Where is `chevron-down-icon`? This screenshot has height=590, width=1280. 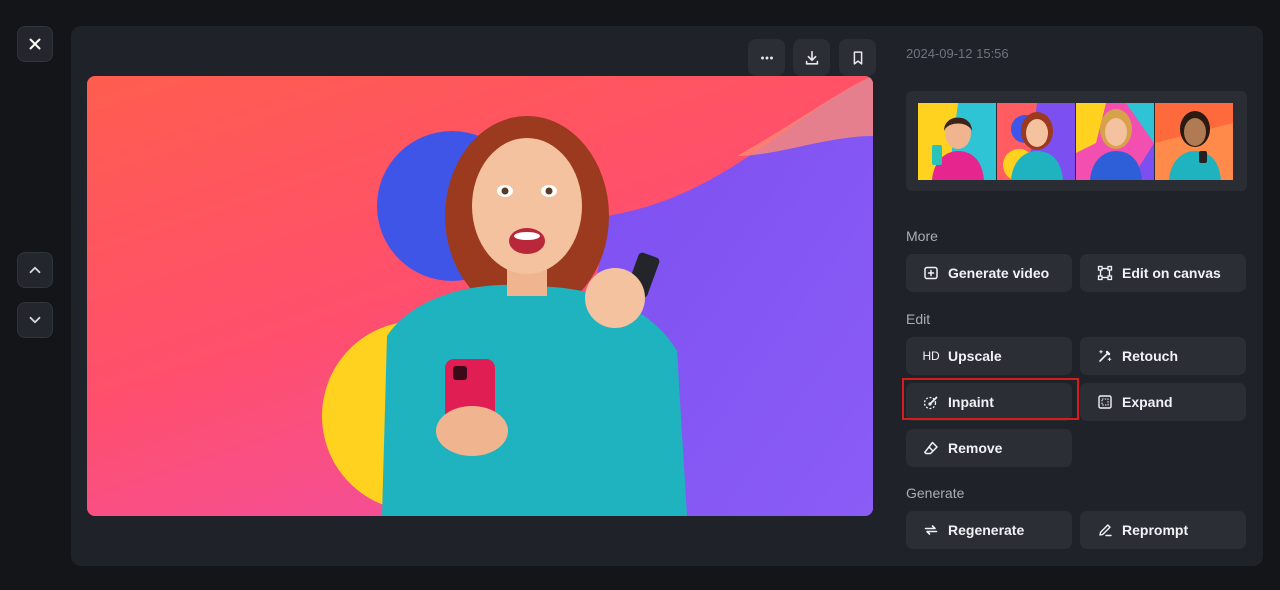
chevron-down-icon is located at coordinates (35, 320).